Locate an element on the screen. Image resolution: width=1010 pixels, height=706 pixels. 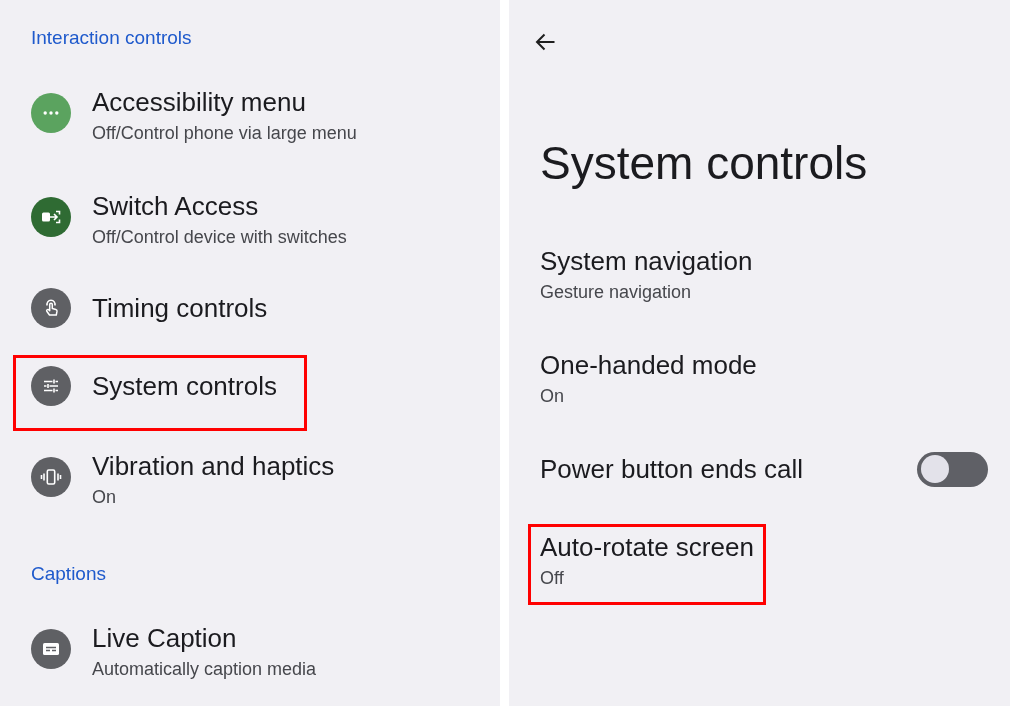
setting-item: Auto-rotate screen Off is located at coordinates (647, 560).